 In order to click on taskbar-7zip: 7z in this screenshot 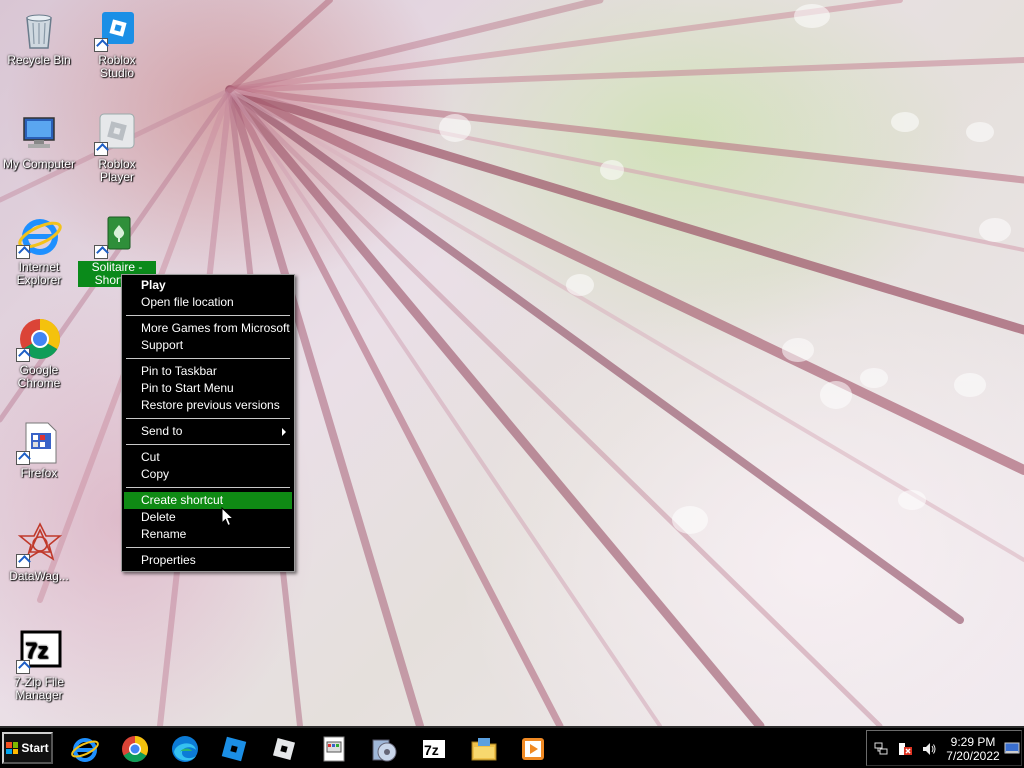, I will do `click(434, 749)`.